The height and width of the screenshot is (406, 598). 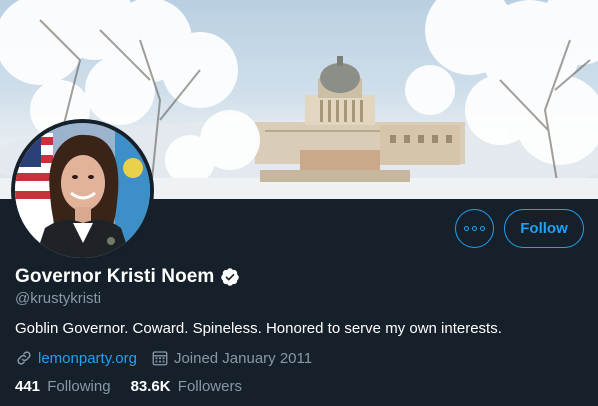 I want to click on display-name: Governor Kristi Noem, so click(x=115, y=276).